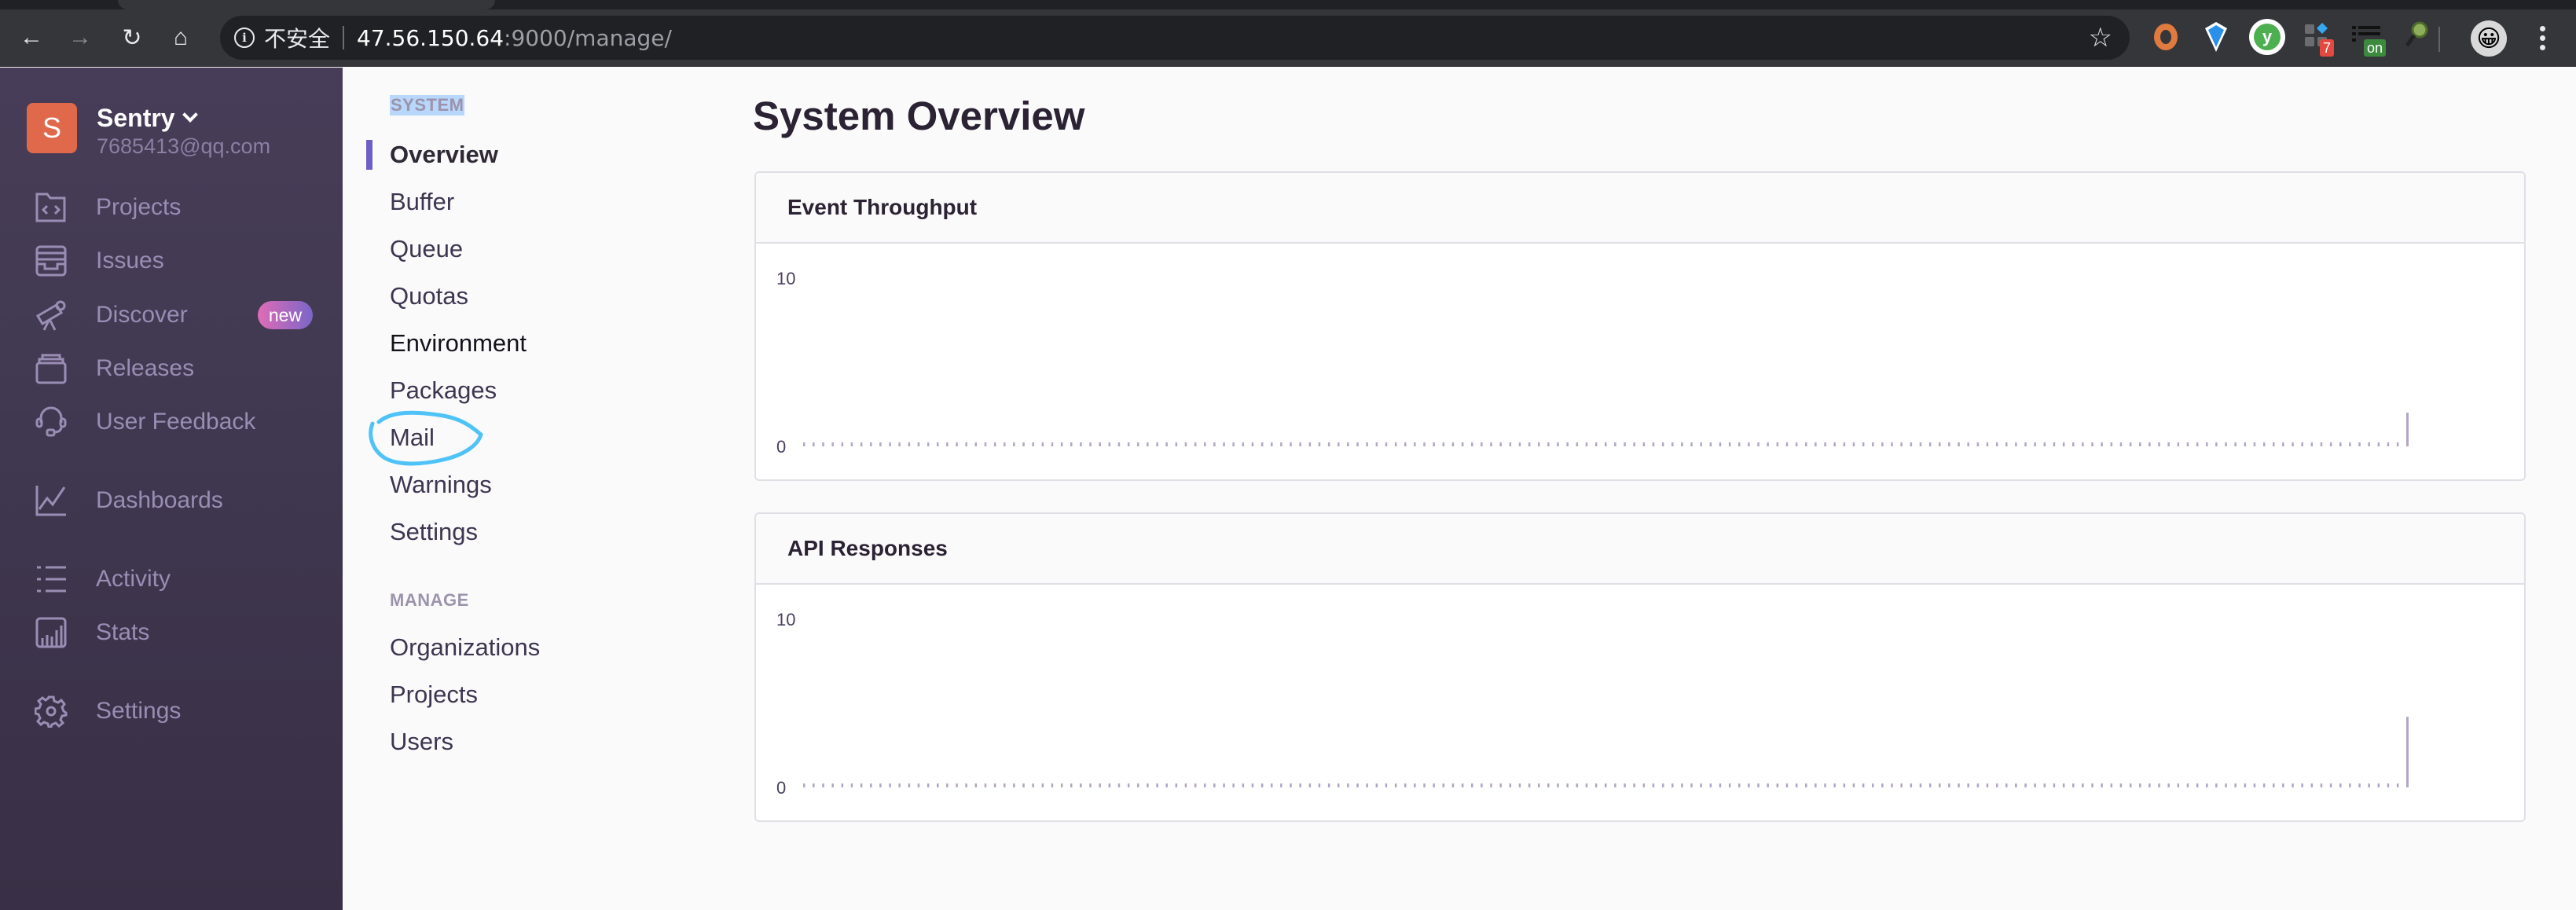 This screenshot has height=910, width=2576. I want to click on sidebar-item-releases: Releases, so click(114, 368).